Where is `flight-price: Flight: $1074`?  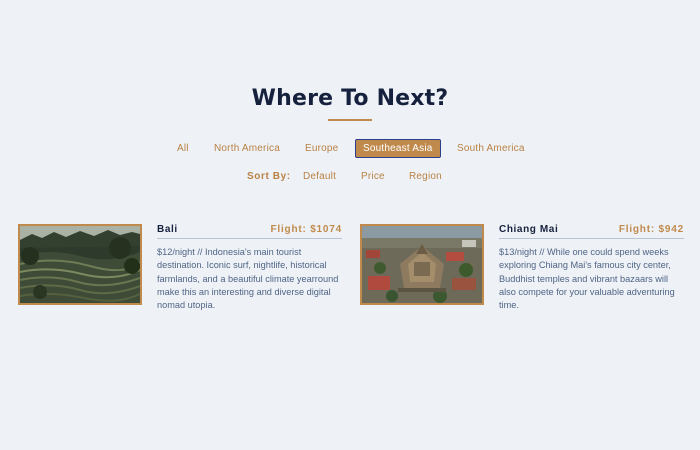 flight-price: Flight: $1074 is located at coordinates (306, 229).